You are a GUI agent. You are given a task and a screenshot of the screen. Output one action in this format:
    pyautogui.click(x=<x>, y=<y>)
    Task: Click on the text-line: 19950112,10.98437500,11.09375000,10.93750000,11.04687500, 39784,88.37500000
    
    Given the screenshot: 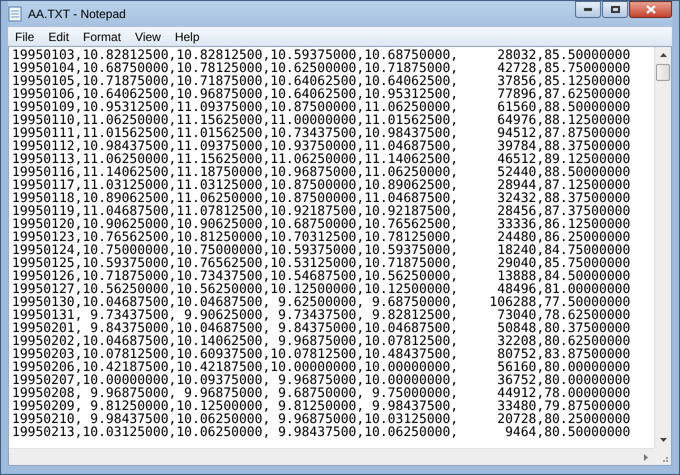 What is the action you would take?
    pyautogui.click(x=322, y=146)
    